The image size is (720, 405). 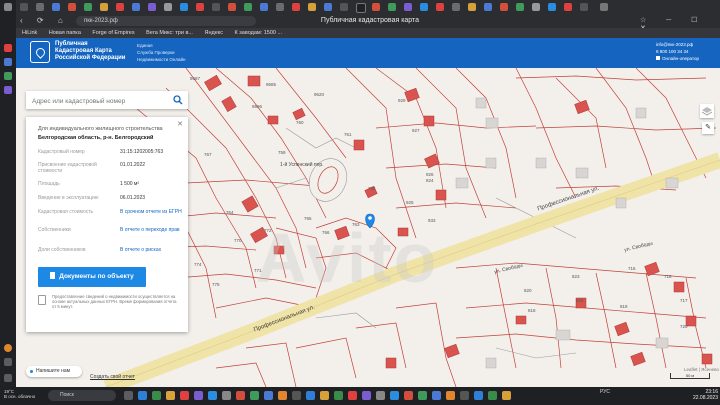 What do you see at coordinates (97, 101) in the screenshot?
I see `search-input` at bounding box center [97, 101].